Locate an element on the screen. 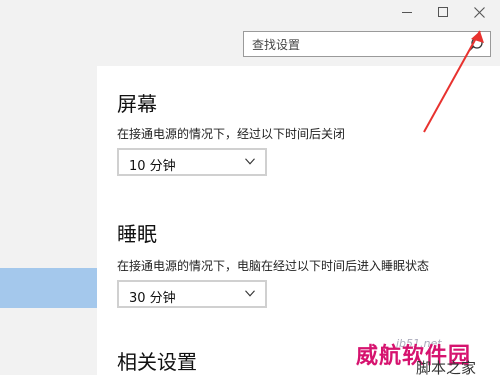  sidebar-item-selected is located at coordinates (48, 288).